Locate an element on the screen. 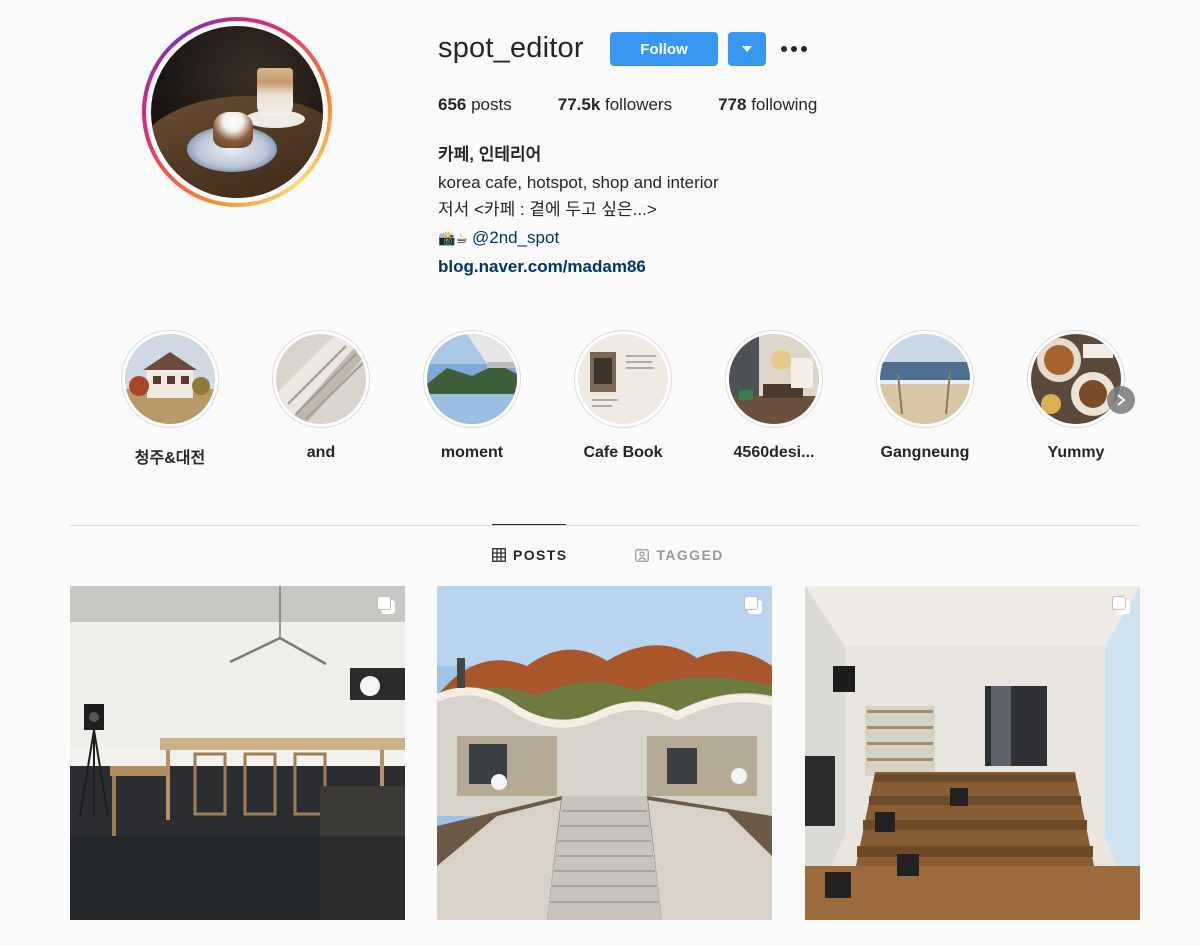 This screenshot has width=1200, height=946. highlight-item: Gangneung is located at coordinates (925, 396).